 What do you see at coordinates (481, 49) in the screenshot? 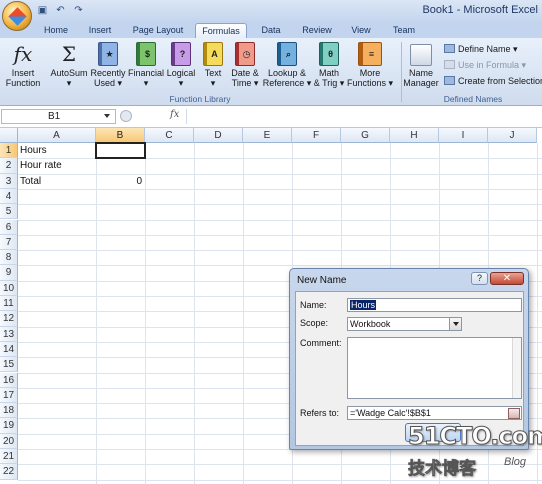
I see `define-name-button: Define Name ▾` at bounding box center [481, 49].